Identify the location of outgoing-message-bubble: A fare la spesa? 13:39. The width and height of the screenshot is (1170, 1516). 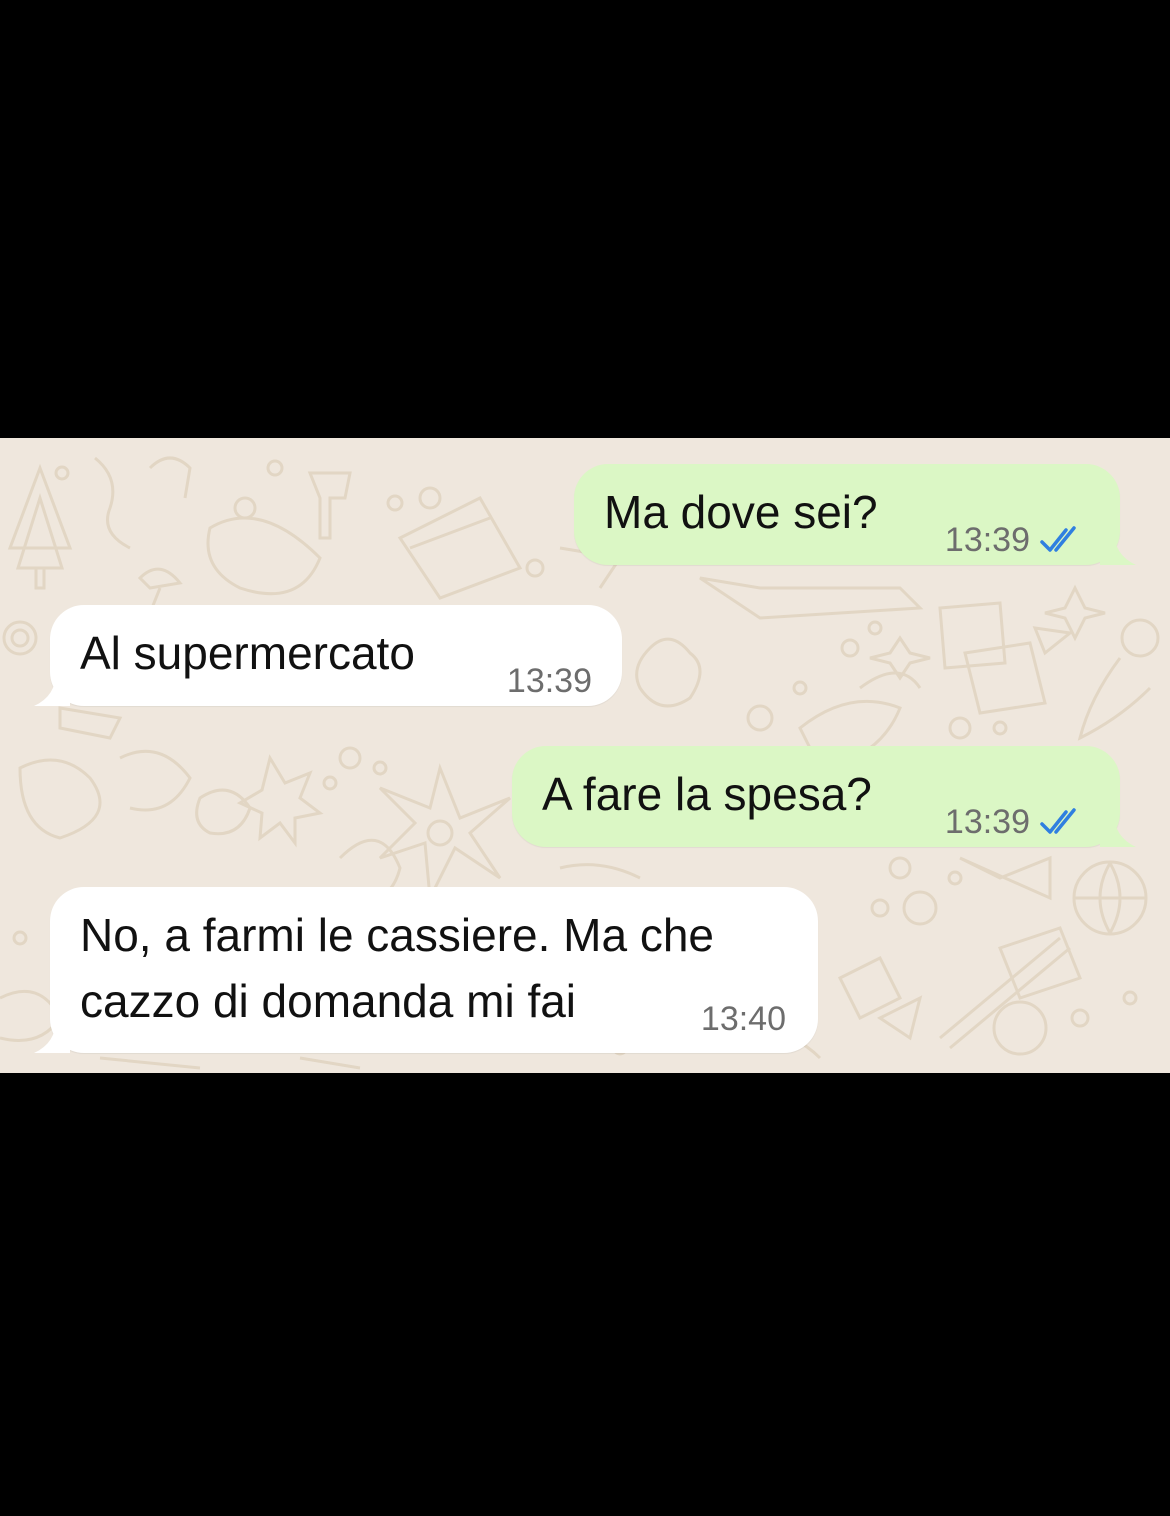
(824, 796).